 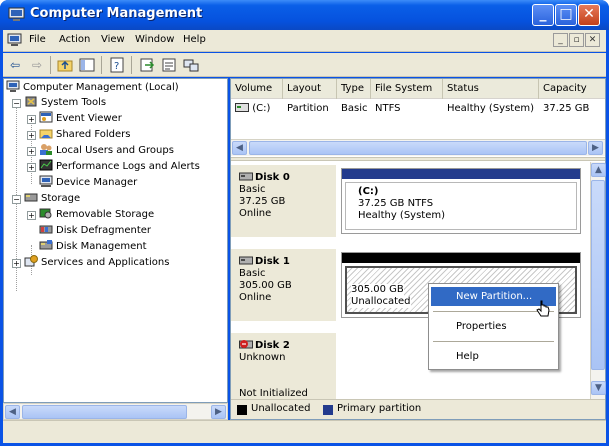 I want to click on tree-item-local-users: Local Users and Groups, so click(x=106, y=151).